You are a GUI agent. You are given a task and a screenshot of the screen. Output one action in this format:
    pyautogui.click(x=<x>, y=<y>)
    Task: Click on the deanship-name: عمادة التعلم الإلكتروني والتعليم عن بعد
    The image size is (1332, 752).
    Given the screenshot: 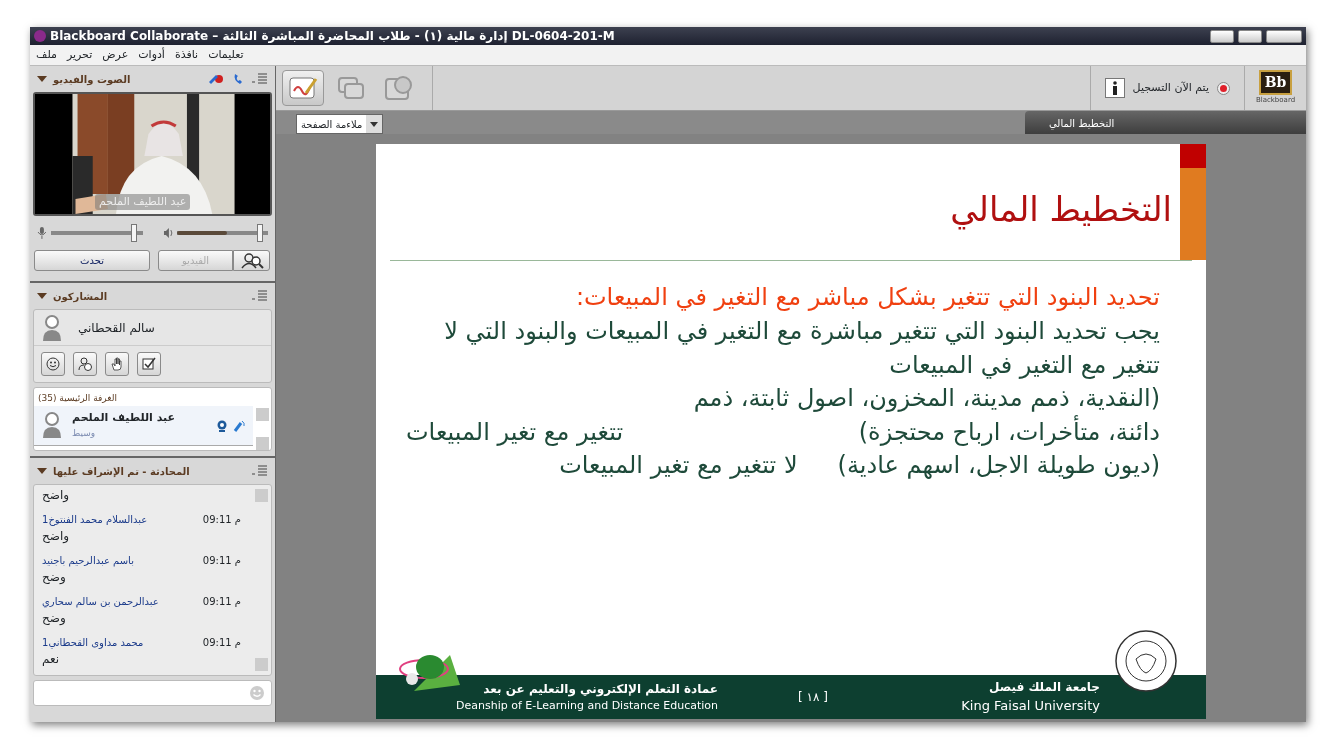 What is the action you would take?
    pyautogui.click(x=600, y=689)
    